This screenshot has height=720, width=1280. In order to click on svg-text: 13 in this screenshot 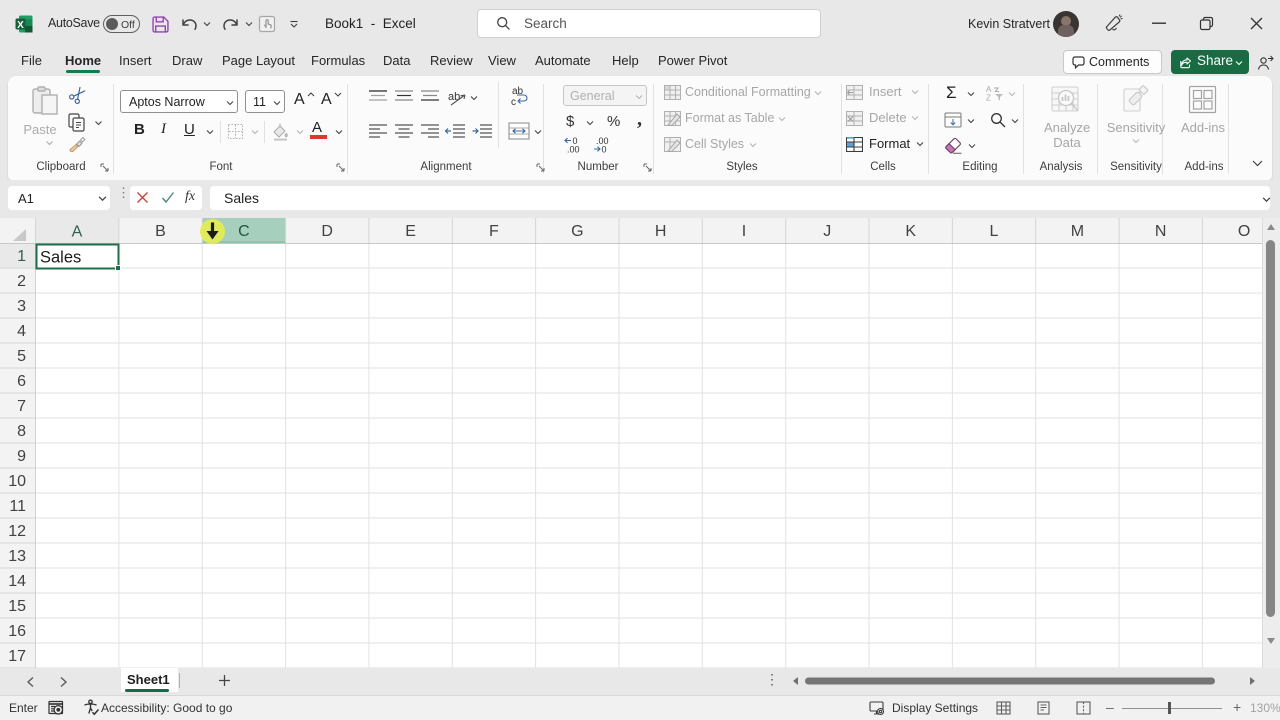, I will do `click(17, 556)`.